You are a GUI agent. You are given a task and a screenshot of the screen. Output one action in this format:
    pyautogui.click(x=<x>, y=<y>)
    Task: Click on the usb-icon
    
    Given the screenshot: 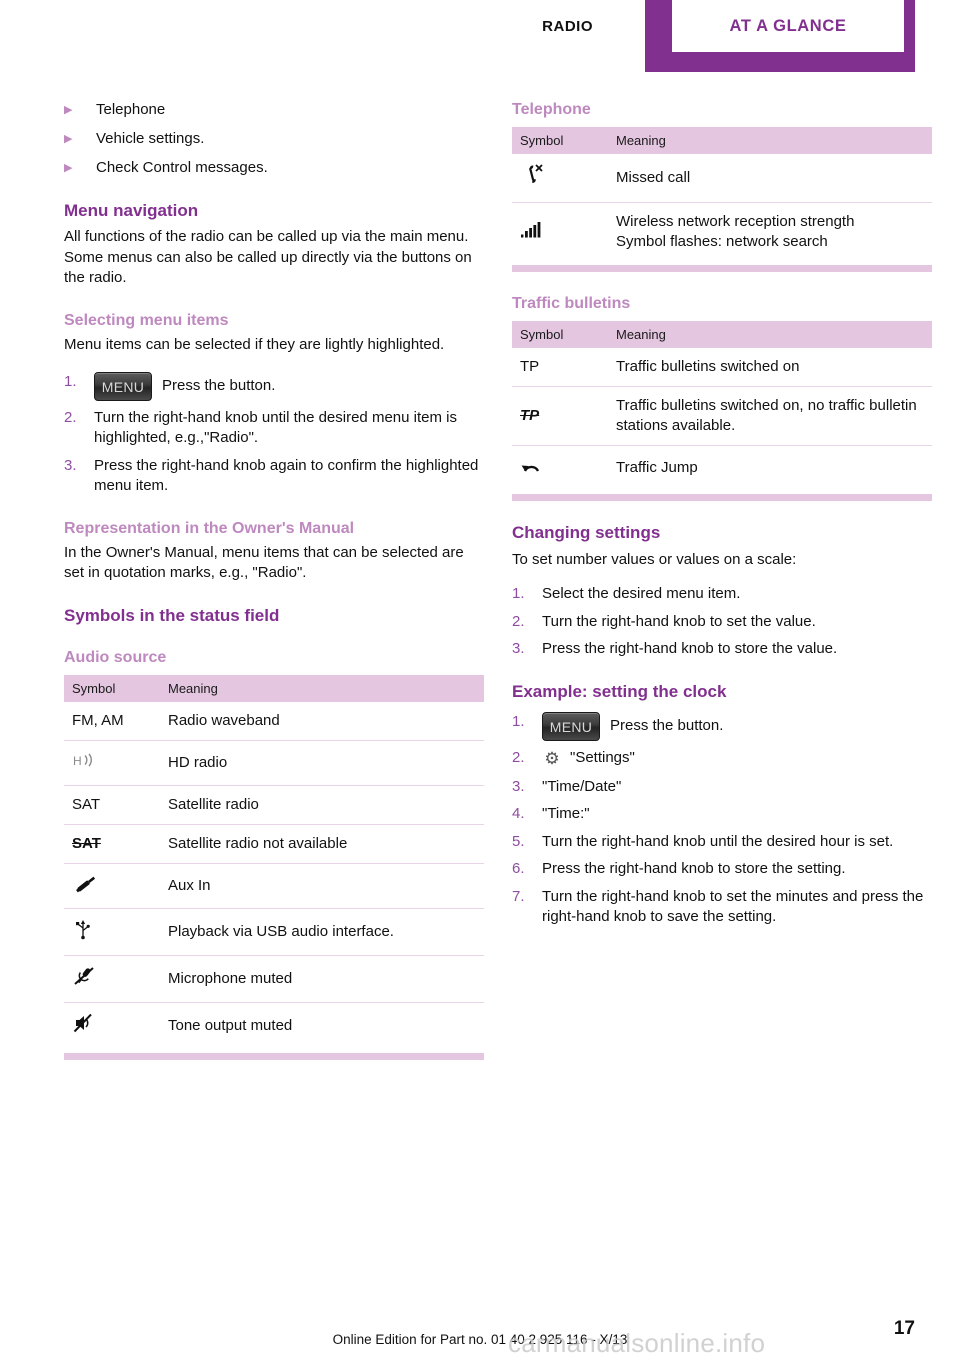 What is the action you would take?
    pyautogui.click(x=87, y=932)
    